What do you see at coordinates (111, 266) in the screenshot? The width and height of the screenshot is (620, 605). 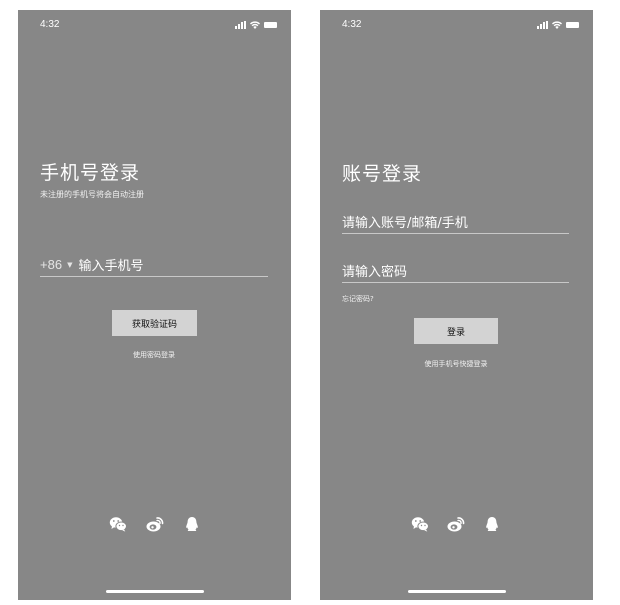 I see `phone-placeholder: 输入手机号` at bounding box center [111, 266].